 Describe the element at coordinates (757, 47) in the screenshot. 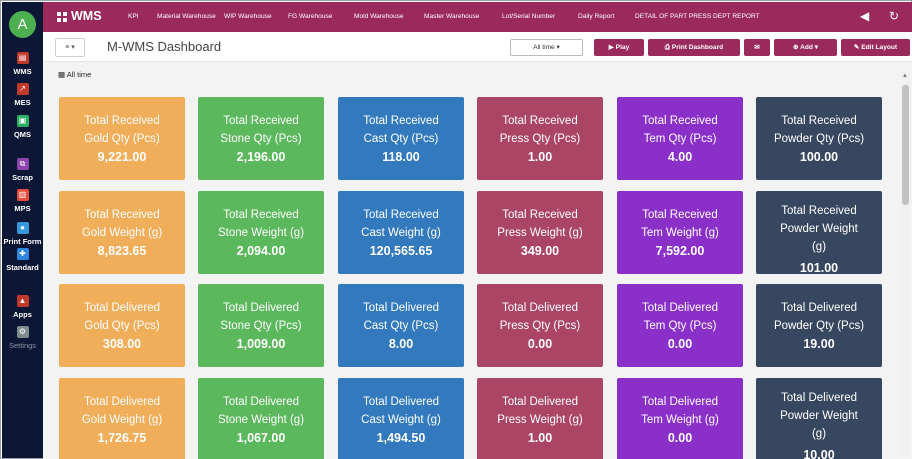

I see `mail-button: ✉` at that location.